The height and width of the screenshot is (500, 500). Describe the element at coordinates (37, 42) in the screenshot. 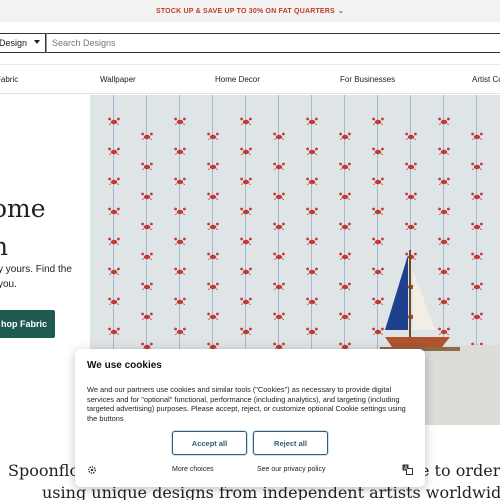

I see `caret-down-icon` at that location.